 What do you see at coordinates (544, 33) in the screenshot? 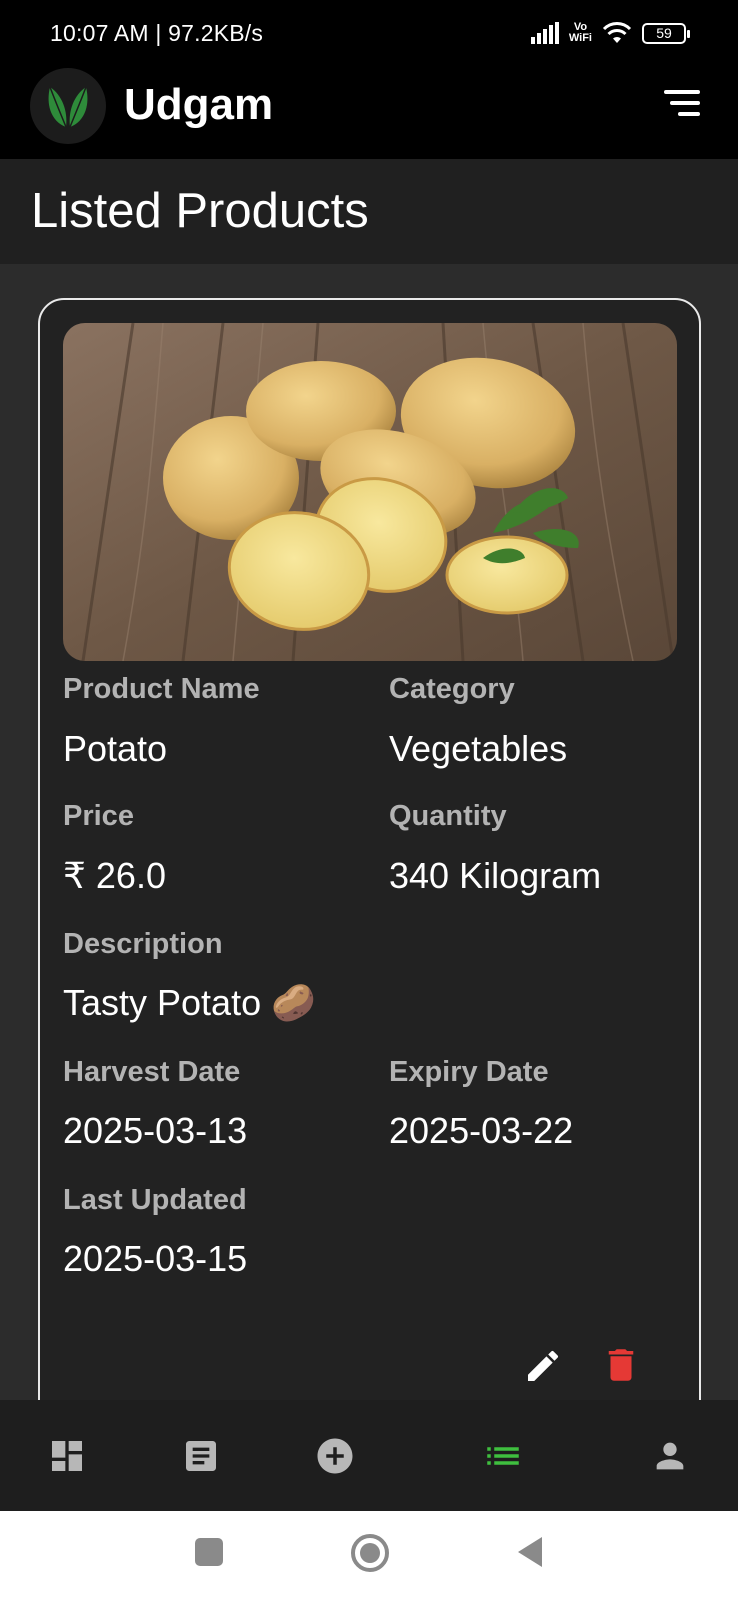
I see `signal-icon` at bounding box center [544, 33].